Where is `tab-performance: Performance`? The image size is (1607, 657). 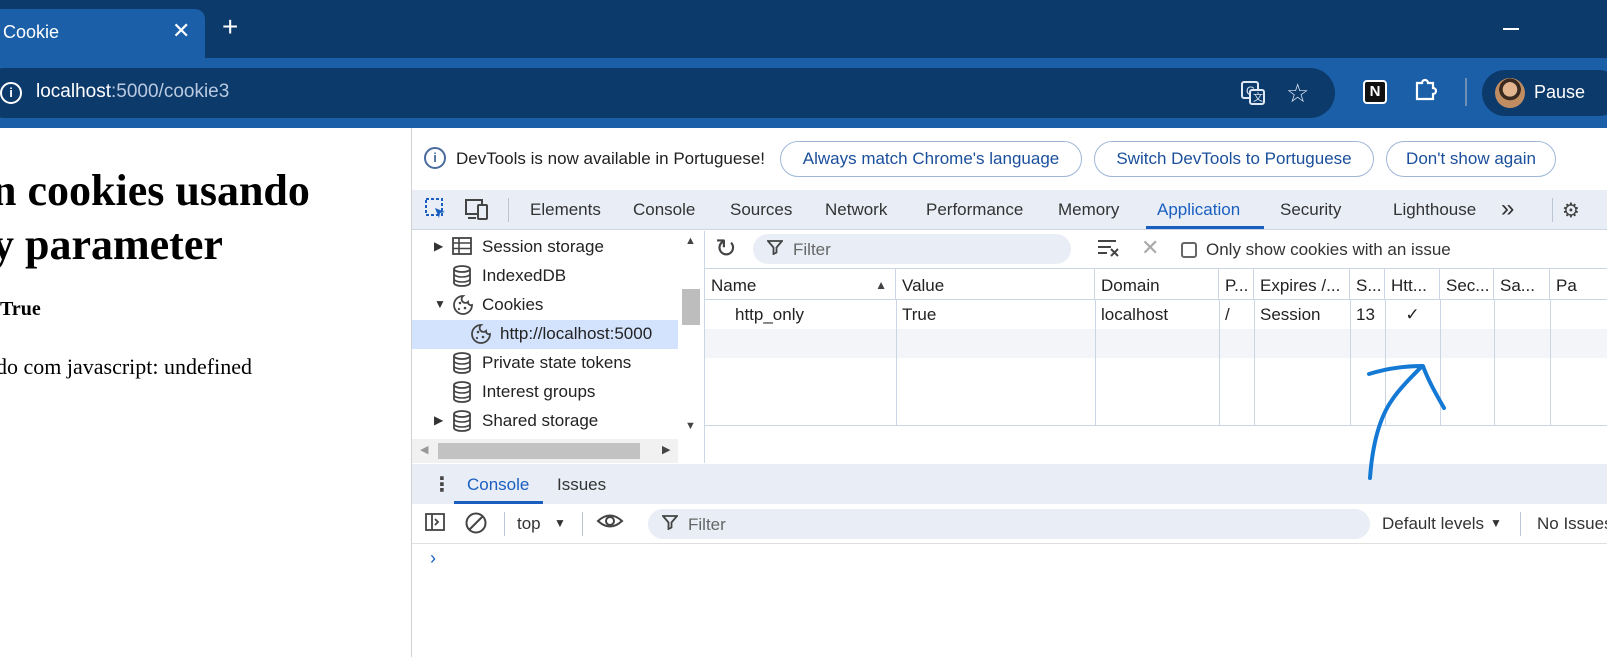
tab-performance: Performance is located at coordinates (974, 210).